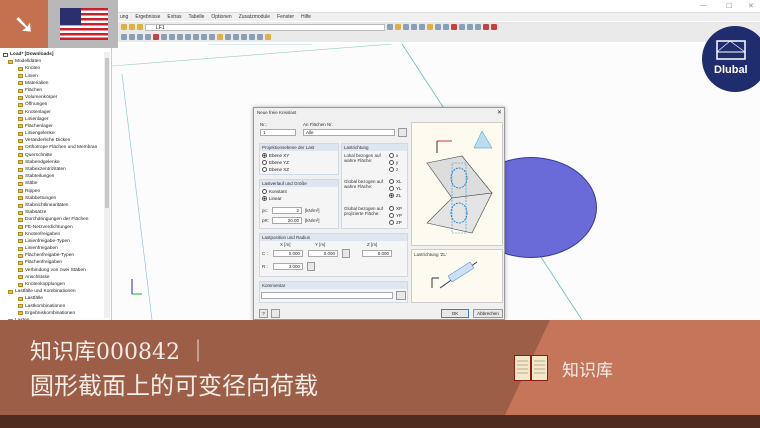 This screenshot has height=428, width=760. I want to click on tree-item: FE-Netzverdichtungen, so click(55, 227).